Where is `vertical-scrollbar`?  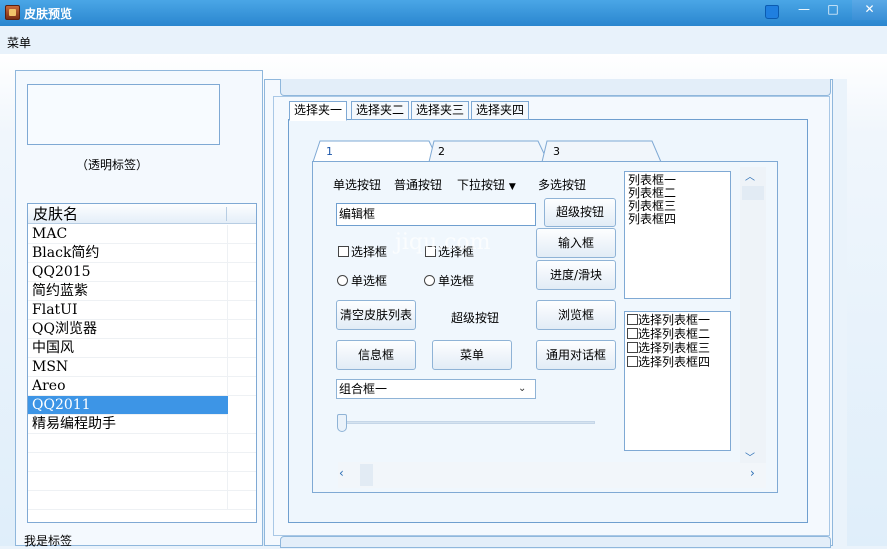 vertical-scrollbar is located at coordinates (753, 315).